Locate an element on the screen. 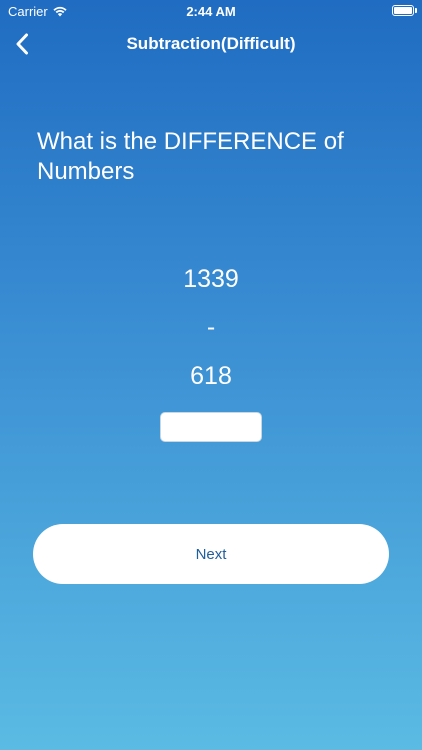 The image size is (422, 750). page-title: Subtraction(Difficult) is located at coordinates (211, 43).